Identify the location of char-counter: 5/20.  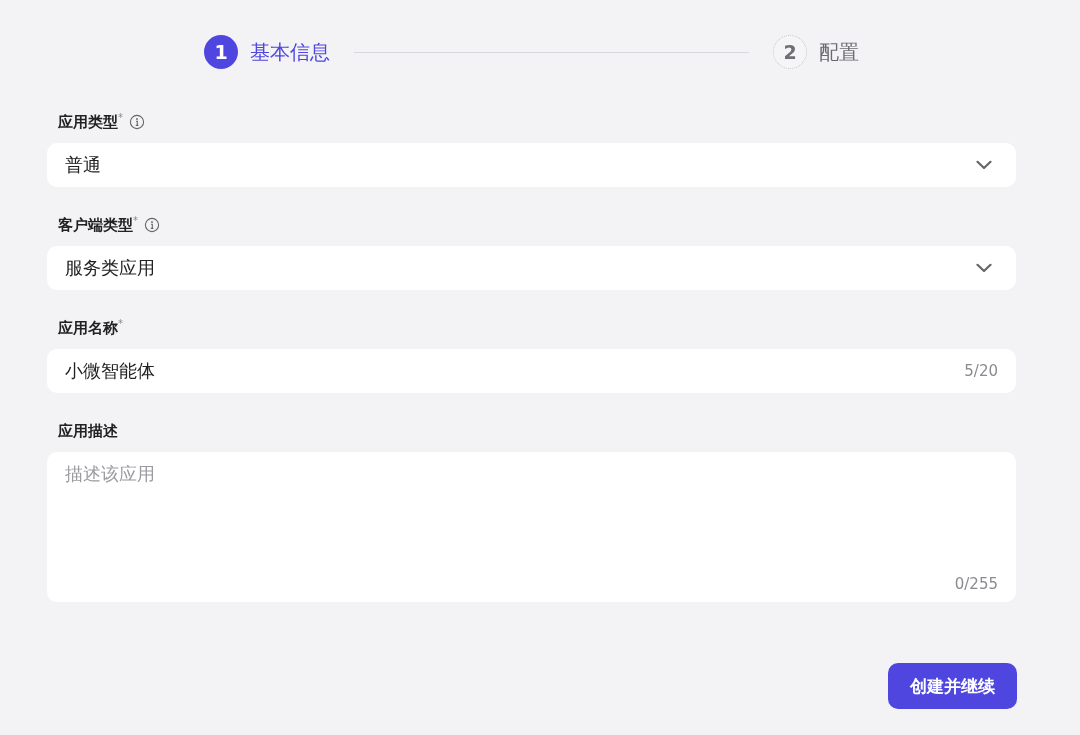
(981, 371).